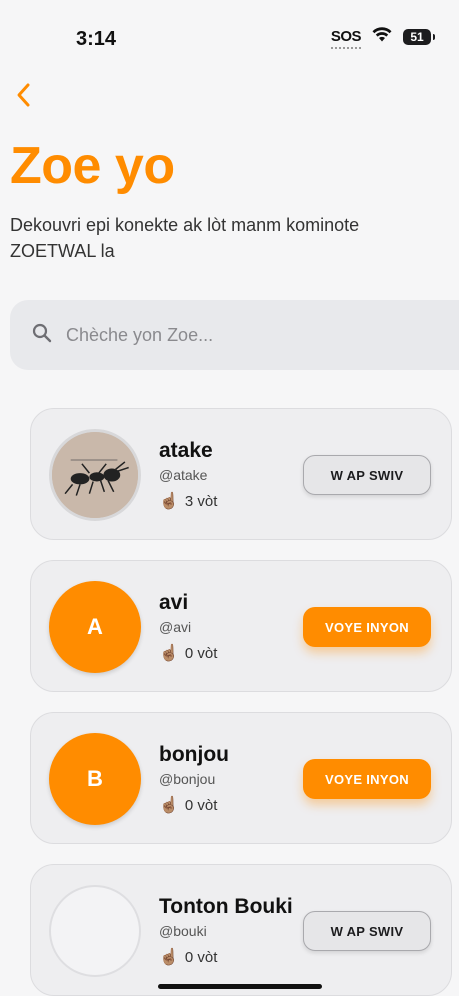  Describe the element at coordinates (183, 931) in the screenshot. I see `user-handle: @bouki` at that location.